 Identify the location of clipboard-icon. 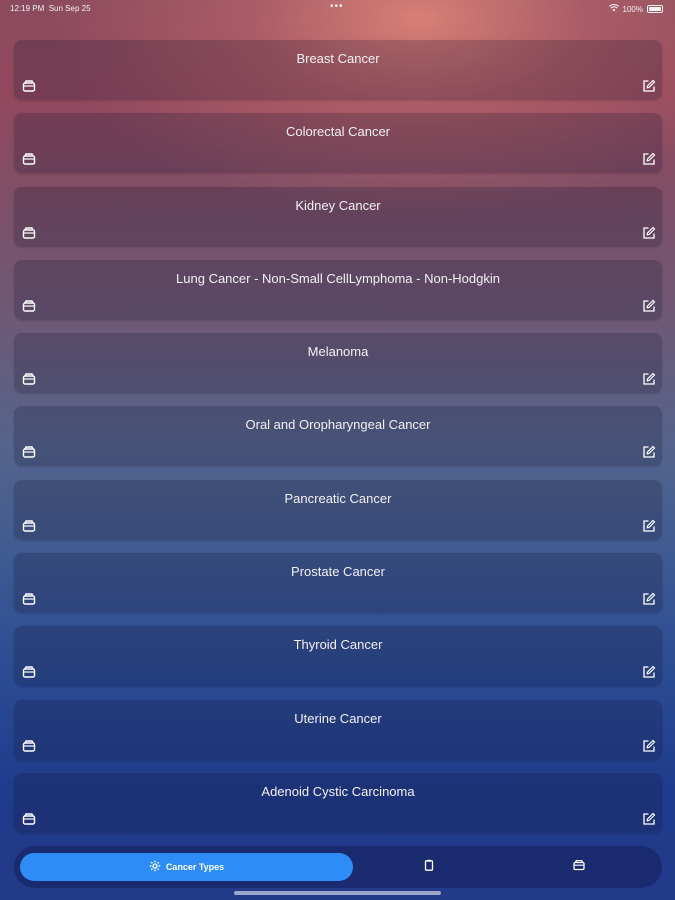
(429, 867).